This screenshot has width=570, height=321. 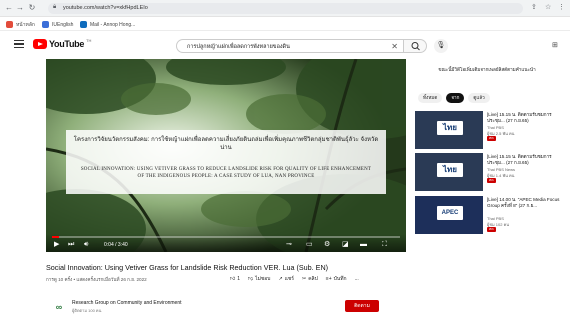 What do you see at coordinates (289, 279) in the screenshot?
I see `share-label: แชร์` at bounding box center [289, 279].